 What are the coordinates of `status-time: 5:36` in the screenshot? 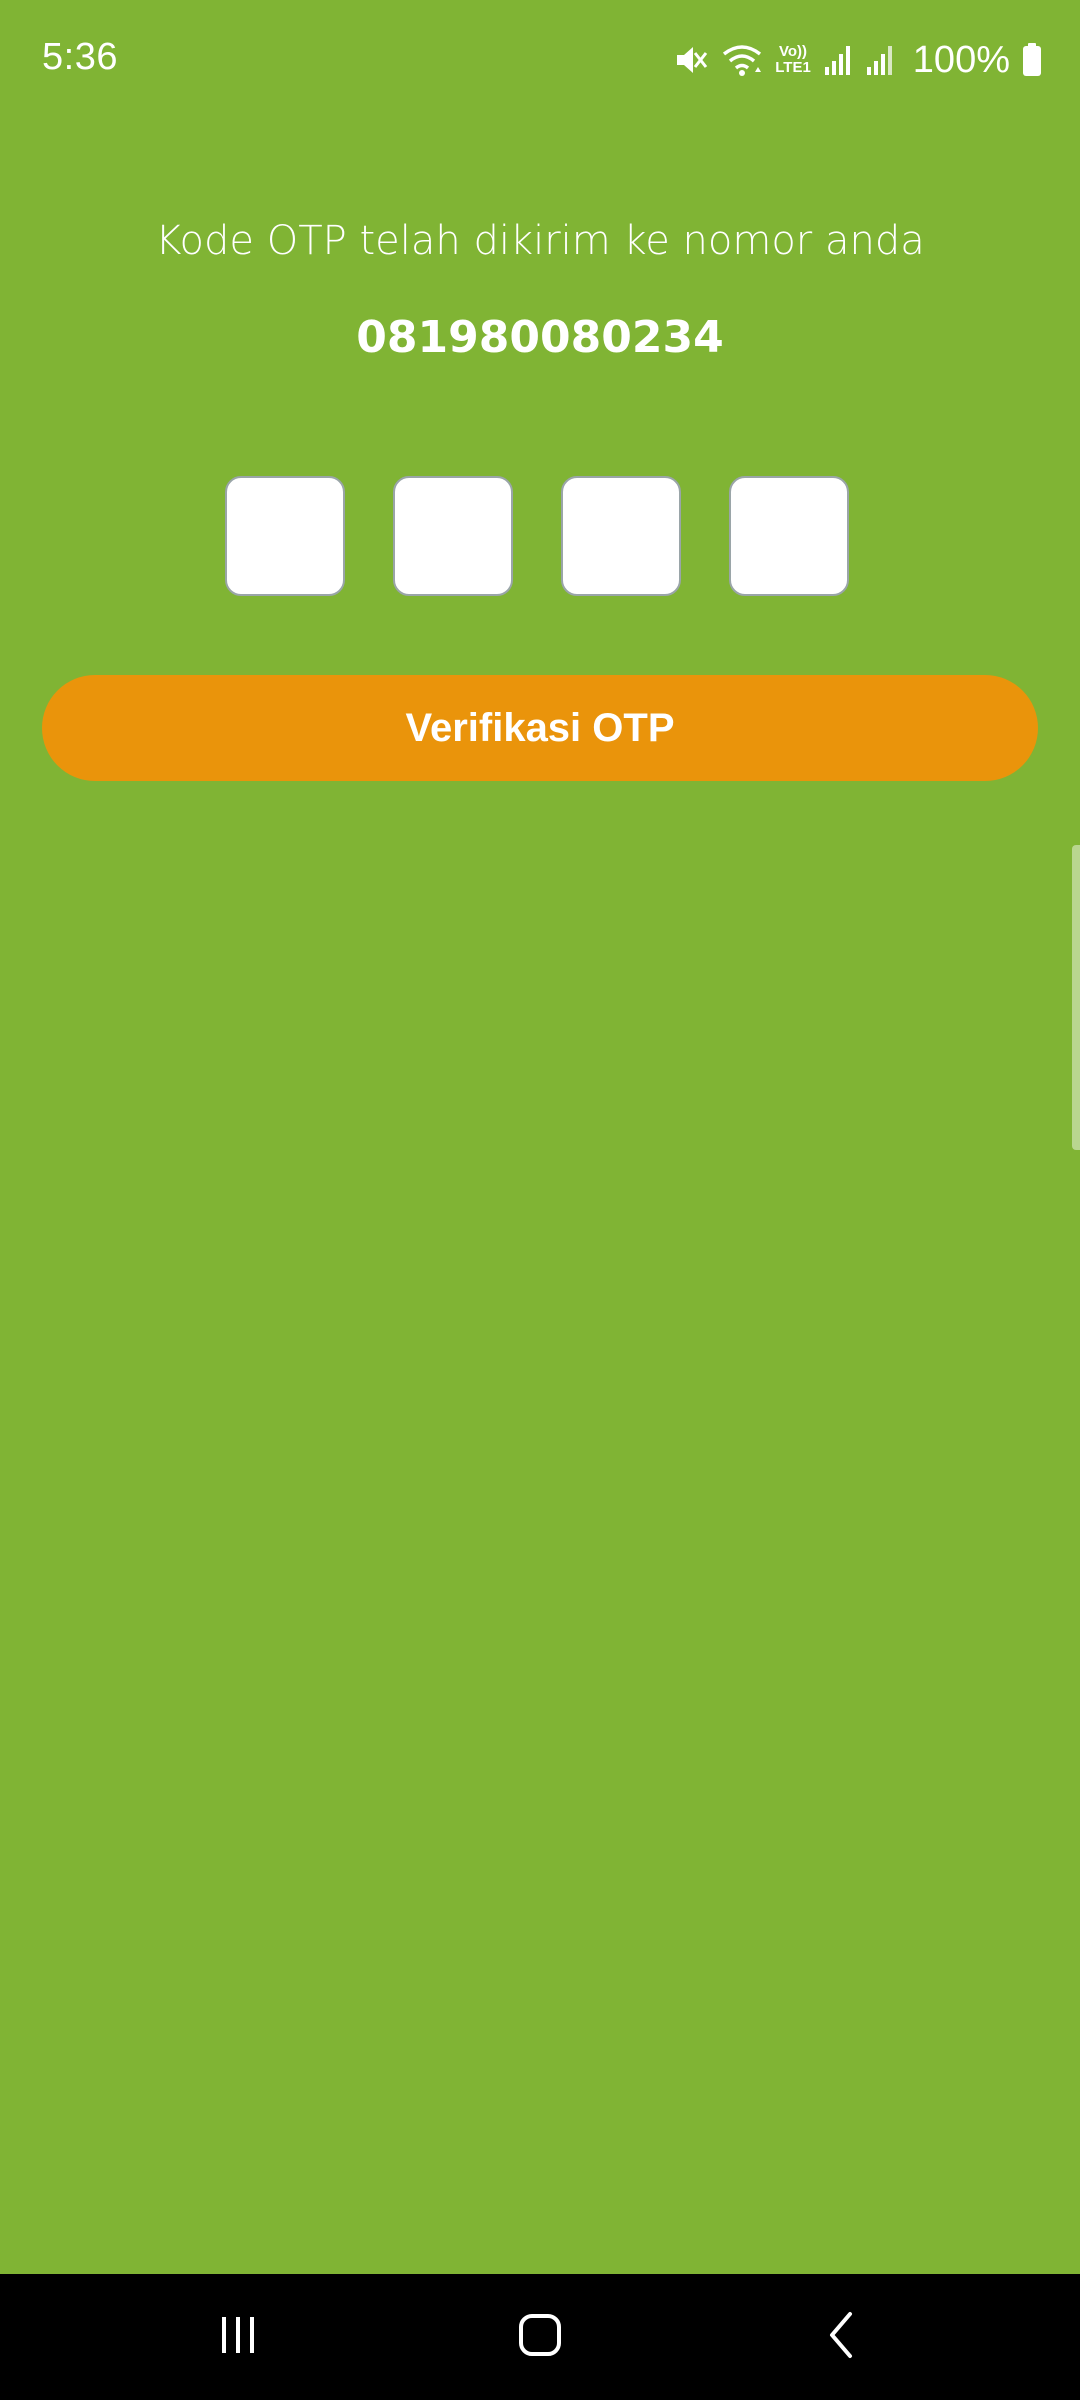 It's located at (80, 57).